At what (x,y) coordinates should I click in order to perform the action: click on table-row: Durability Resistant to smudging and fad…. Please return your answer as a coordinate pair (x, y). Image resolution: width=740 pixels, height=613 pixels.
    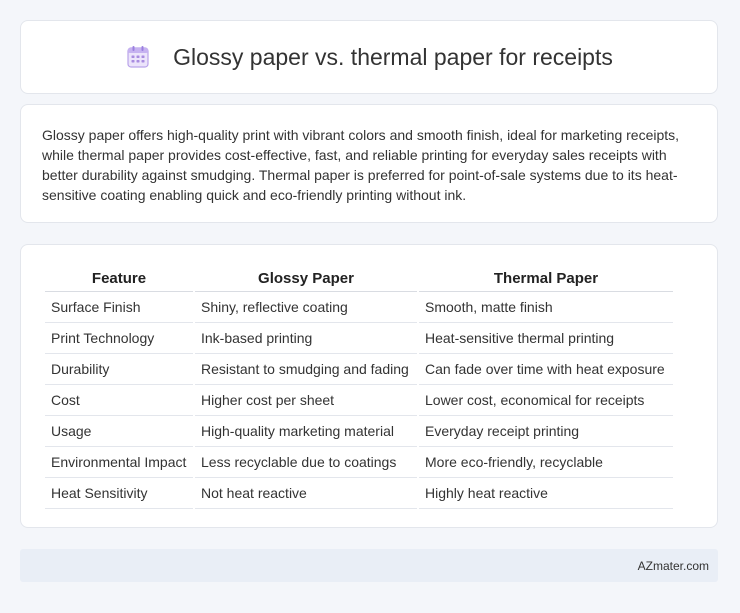
    Looking at the image, I should click on (359, 369).